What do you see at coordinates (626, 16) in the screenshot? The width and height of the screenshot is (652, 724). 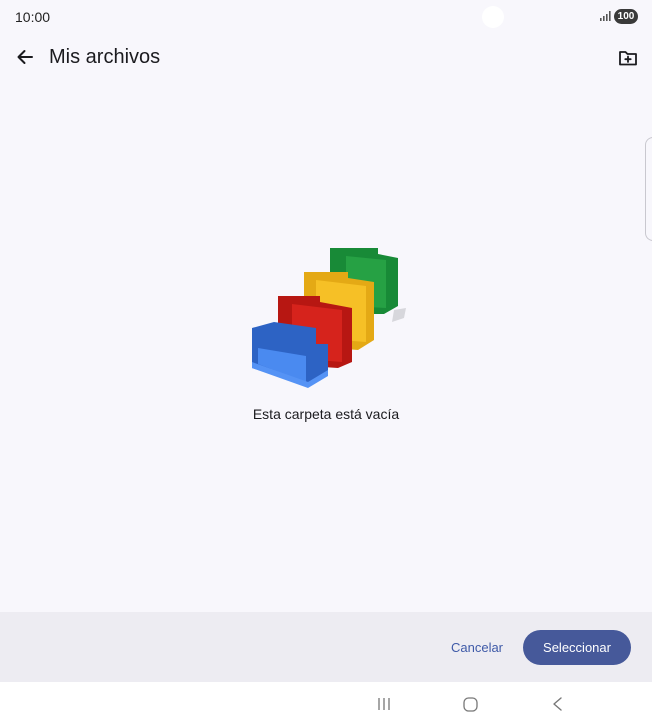 I see `battery-icon: 100` at bounding box center [626, 16].